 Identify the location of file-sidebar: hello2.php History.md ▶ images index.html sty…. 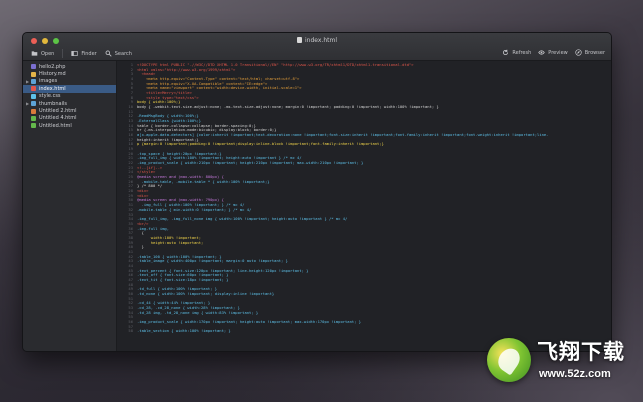
(70, 206).